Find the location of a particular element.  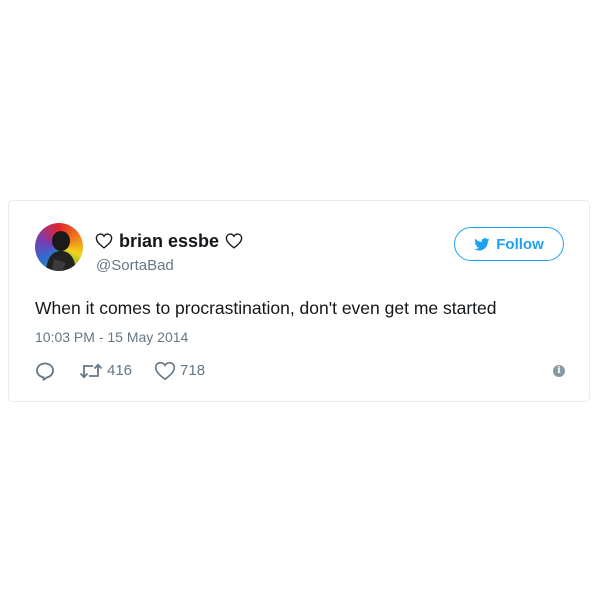

reply-button is located at coordinates (45, 371).